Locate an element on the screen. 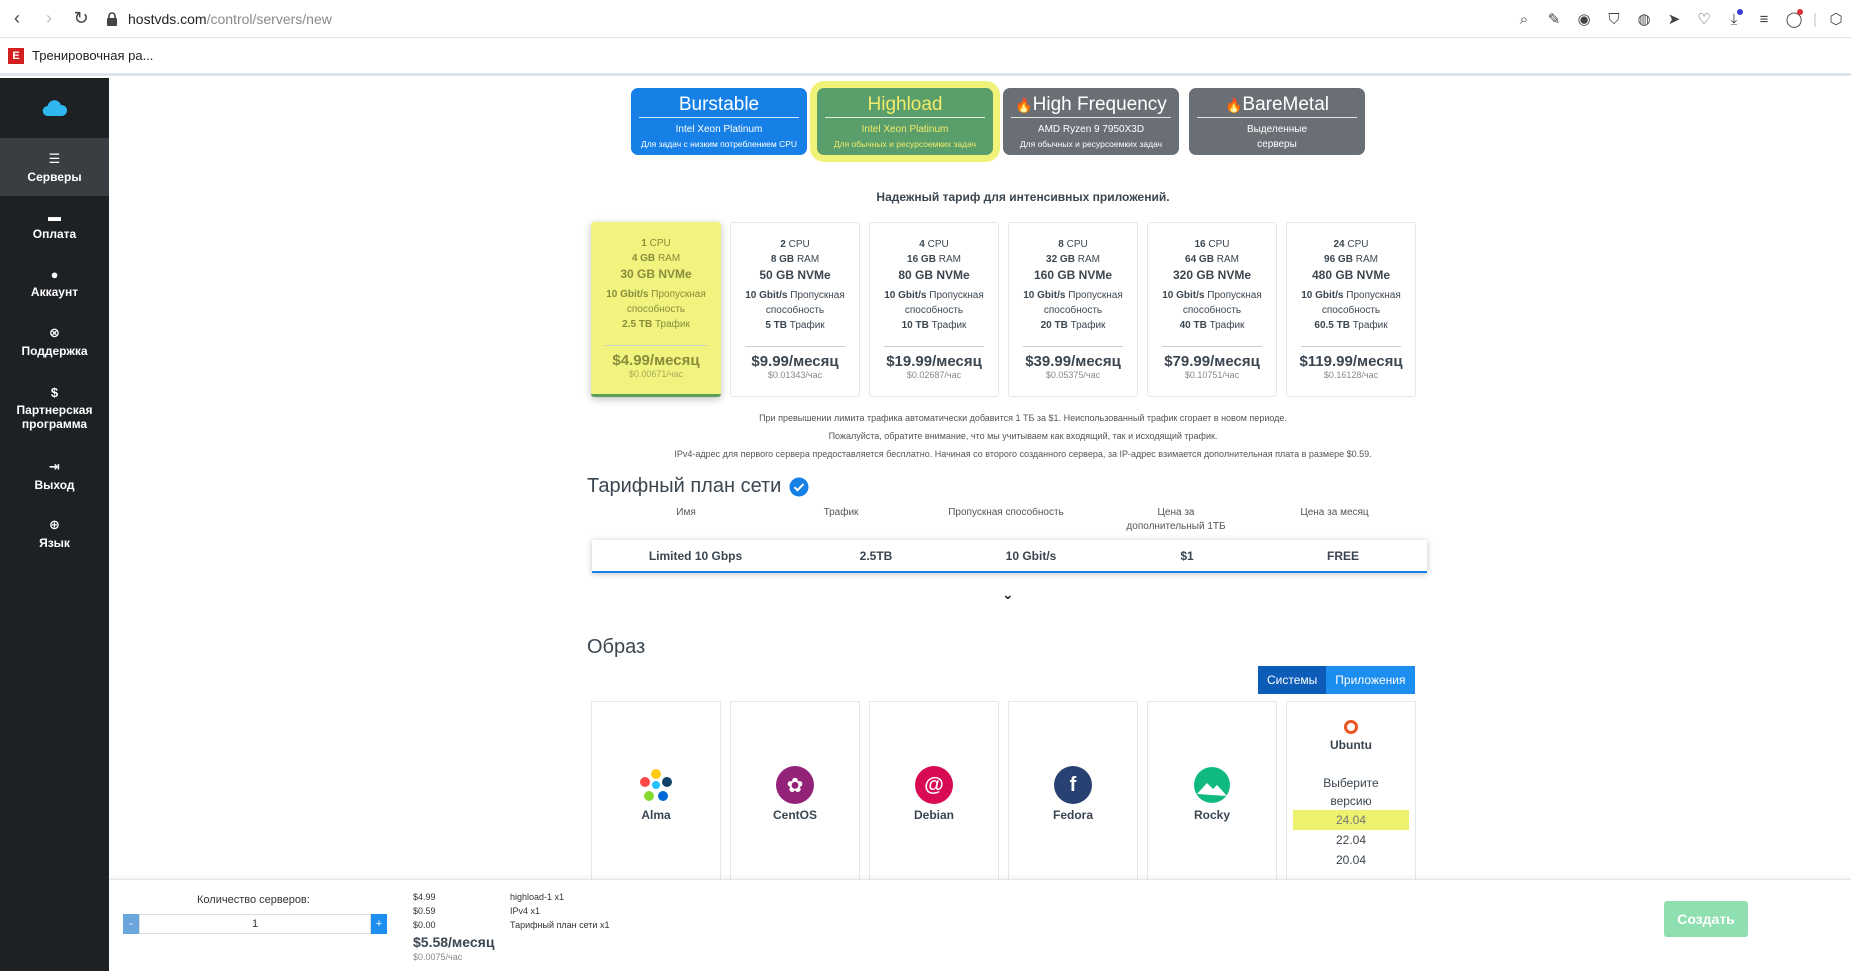 Image resolution: width=1851 pixels, height=971 pixels. sidebar-item-payment: ▬ Оплата is located at coordinates (54, 225).